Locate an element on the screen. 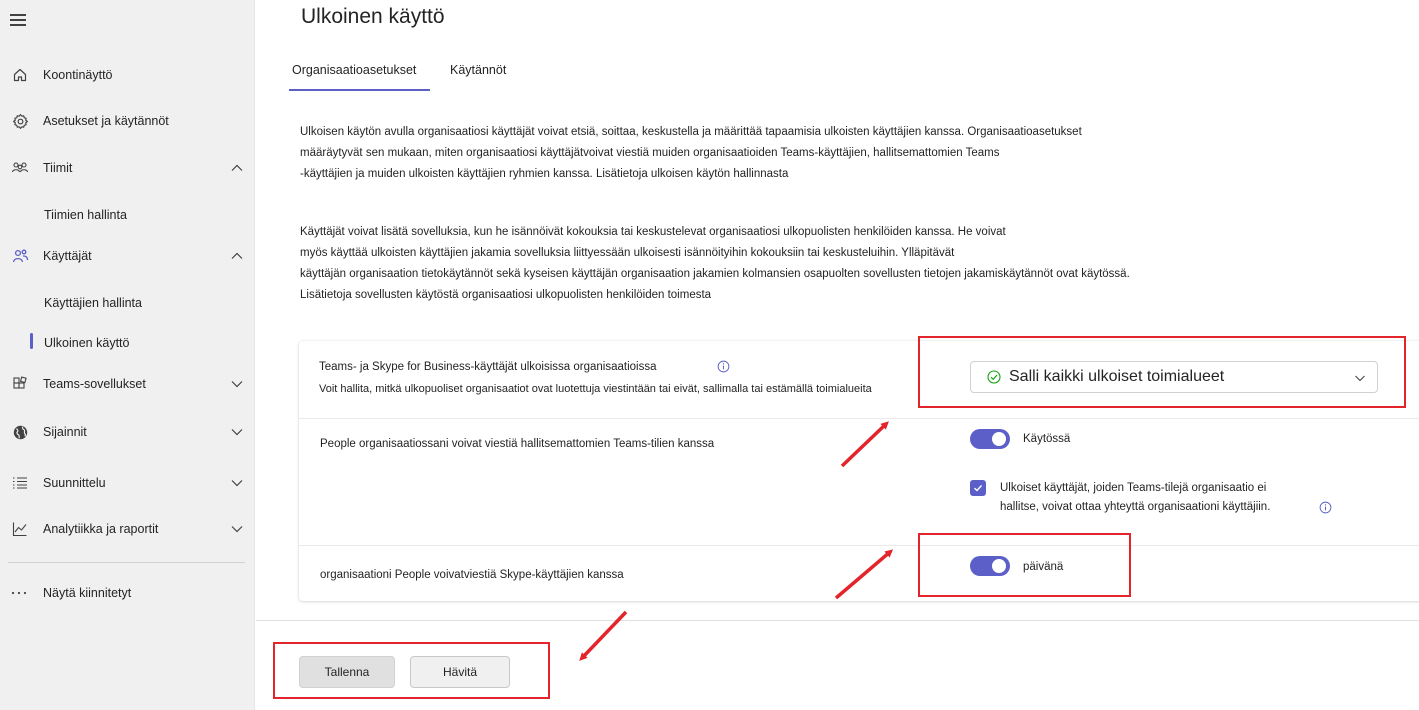 This screenshot has width=1419, height=710. sidebar-item-label: Käyttäjät is located at coordinates (67, 256).